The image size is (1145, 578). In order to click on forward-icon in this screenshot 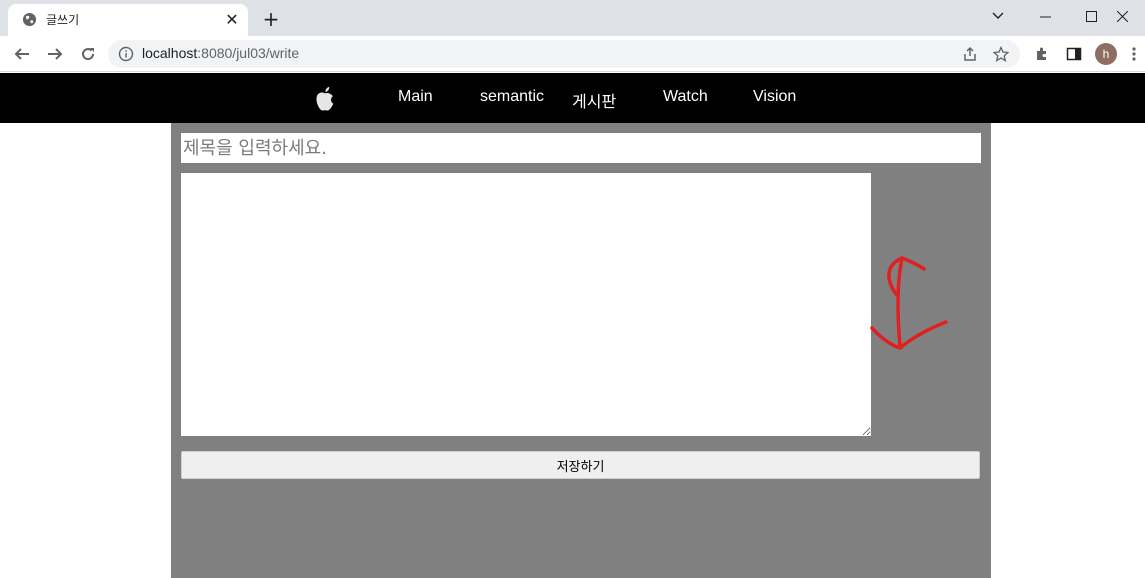, I will do `click(55, 54)`.